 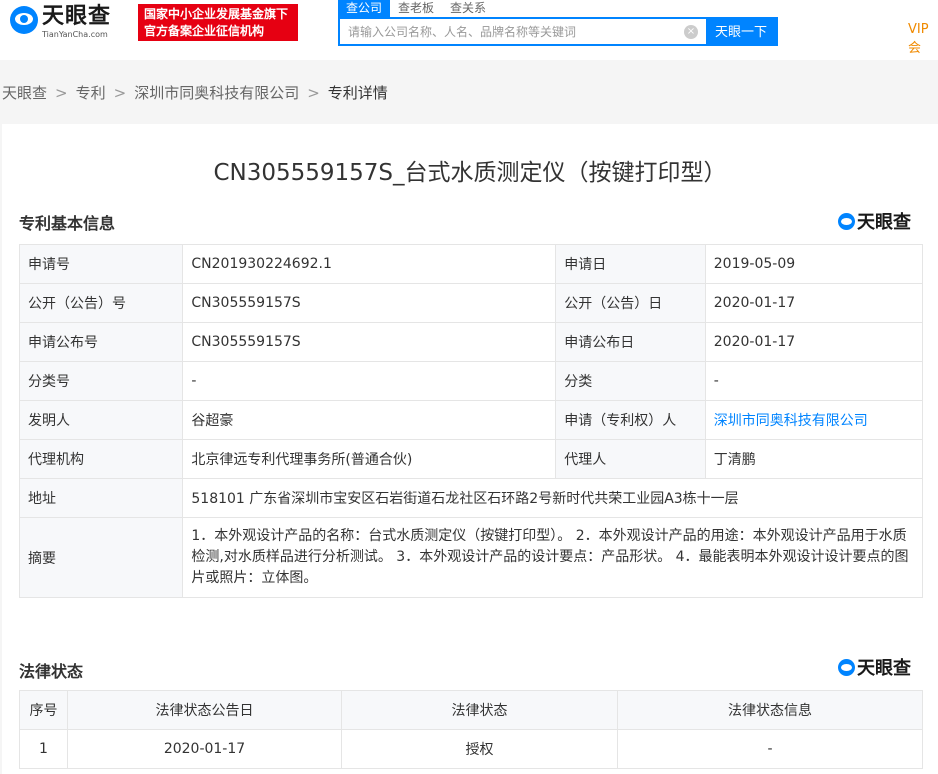 I want to click on header-status: 法律状态, so click(x=479, y=710).